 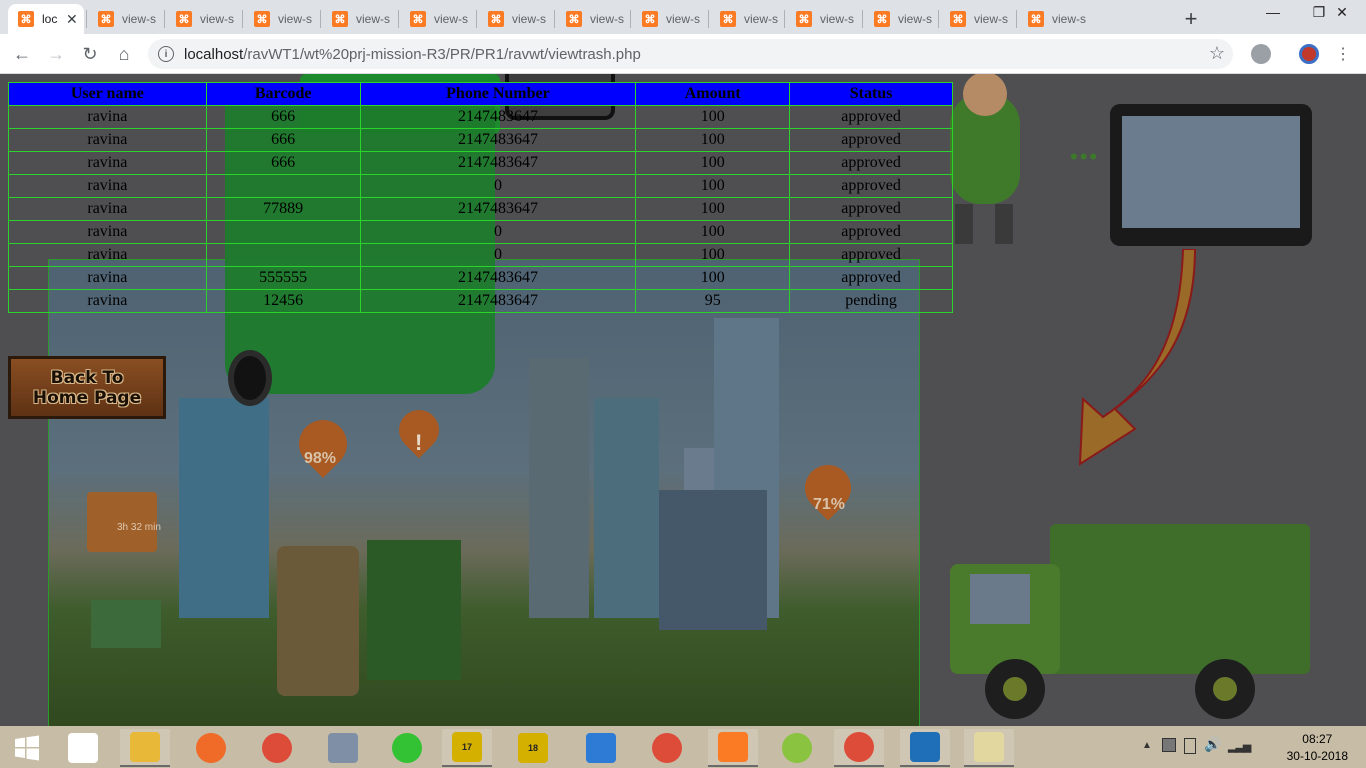 I want to click on network-error-icon, so click(x=1169, y=745).